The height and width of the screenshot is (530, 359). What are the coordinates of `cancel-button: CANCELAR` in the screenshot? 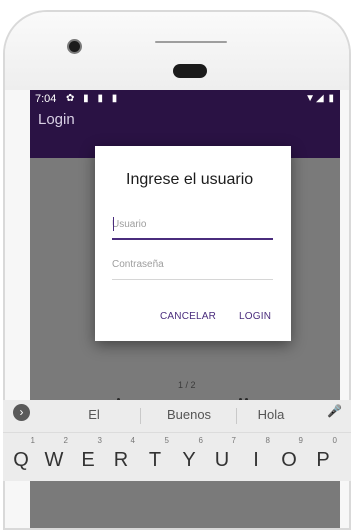 It's located at (188, 316).